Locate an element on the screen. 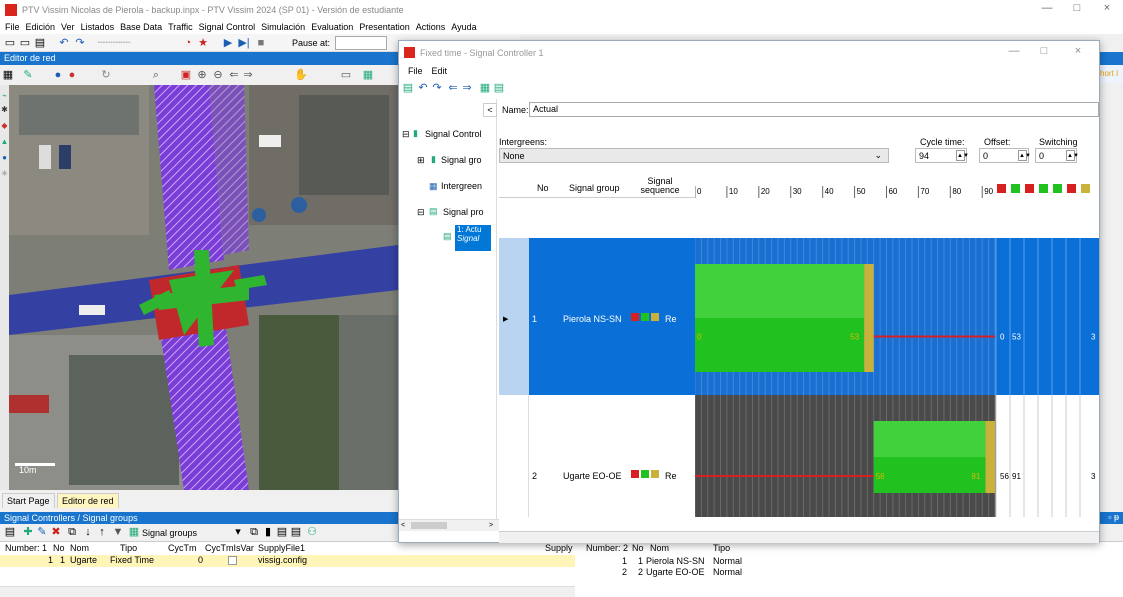  dialog-maximize-button: □ is located at coordinates (1044, 52).